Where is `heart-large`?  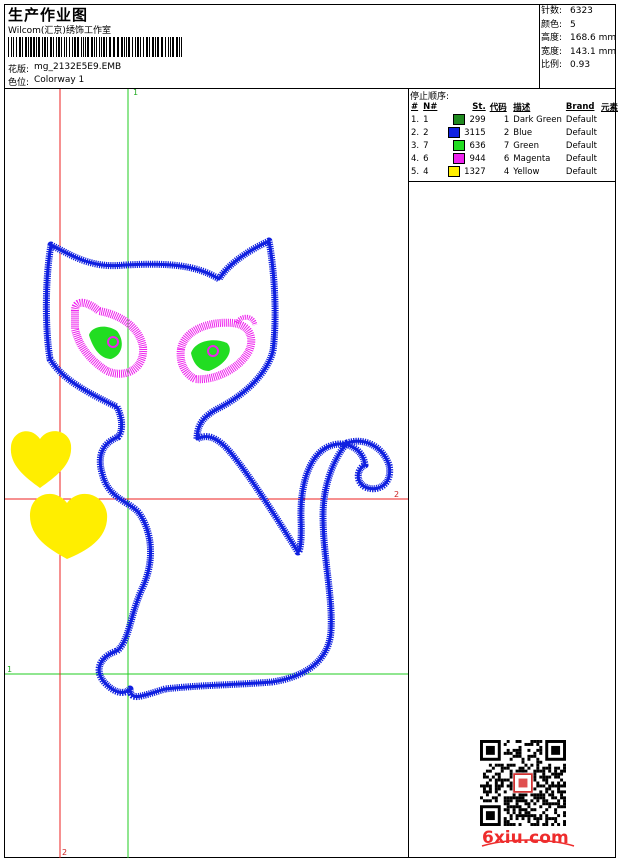 heart-large is located at coordinates (68, 526).